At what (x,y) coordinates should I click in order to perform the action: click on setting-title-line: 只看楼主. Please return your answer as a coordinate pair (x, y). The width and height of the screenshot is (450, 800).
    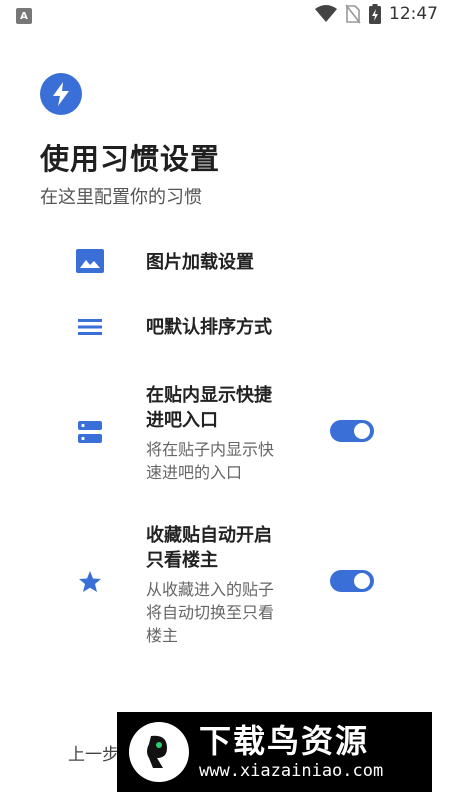
    Looking at the image, I should click on (182, 560).